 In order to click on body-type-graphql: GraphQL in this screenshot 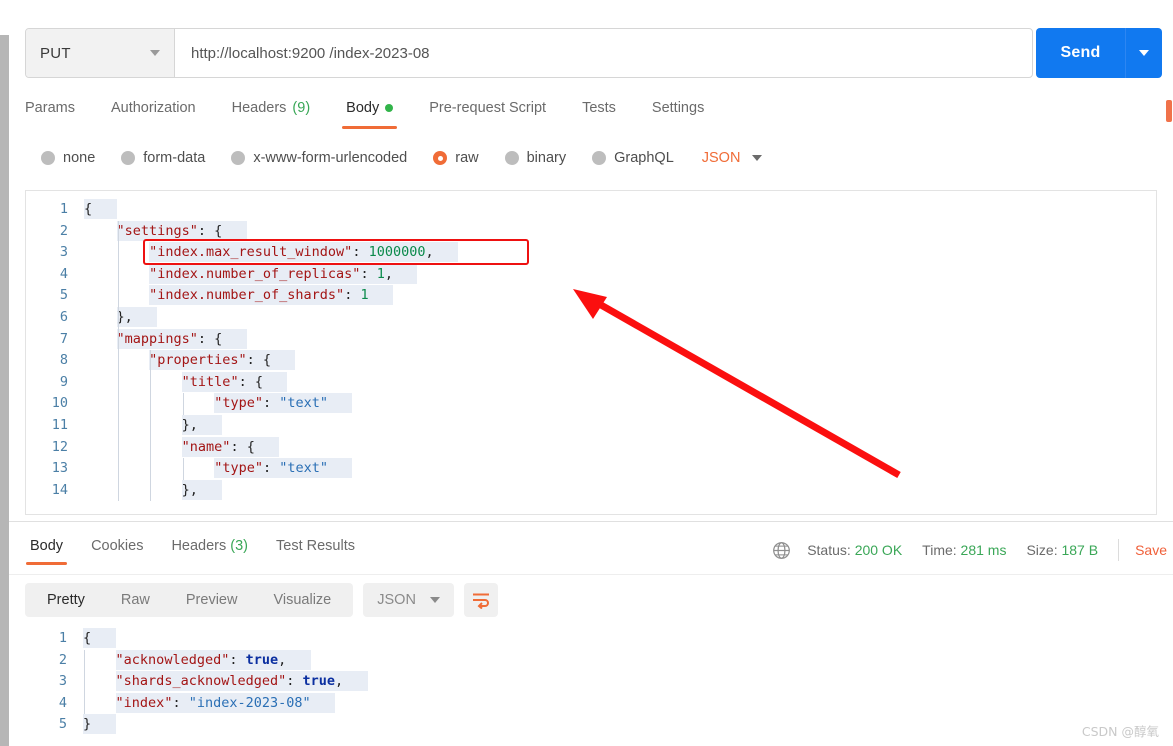, I will do `click(633, 158)`.